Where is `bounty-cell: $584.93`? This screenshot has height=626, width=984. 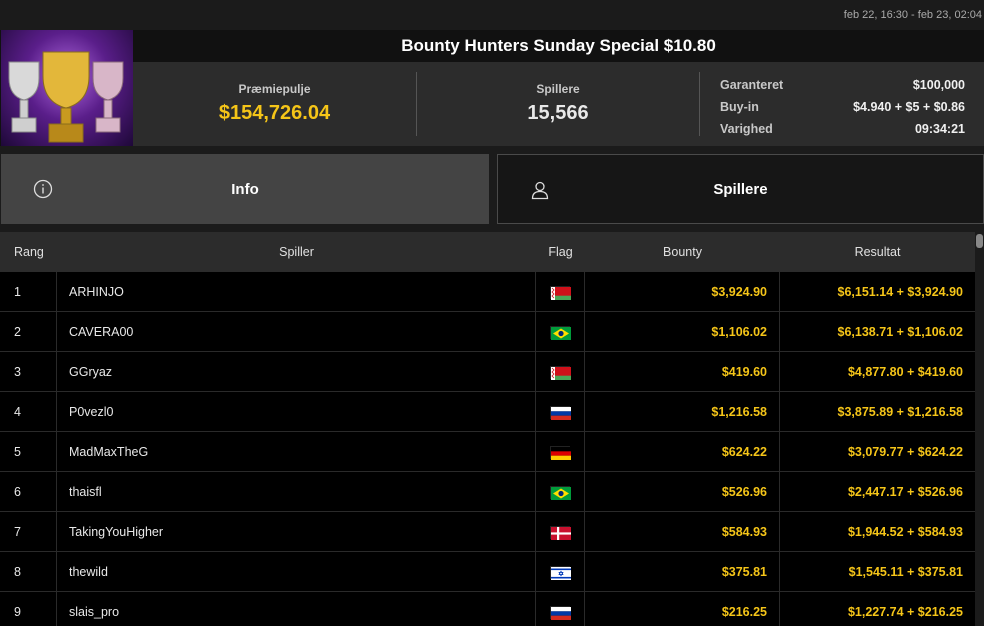 bounty-cell: $584.93 is located at coordinates (682, 532).